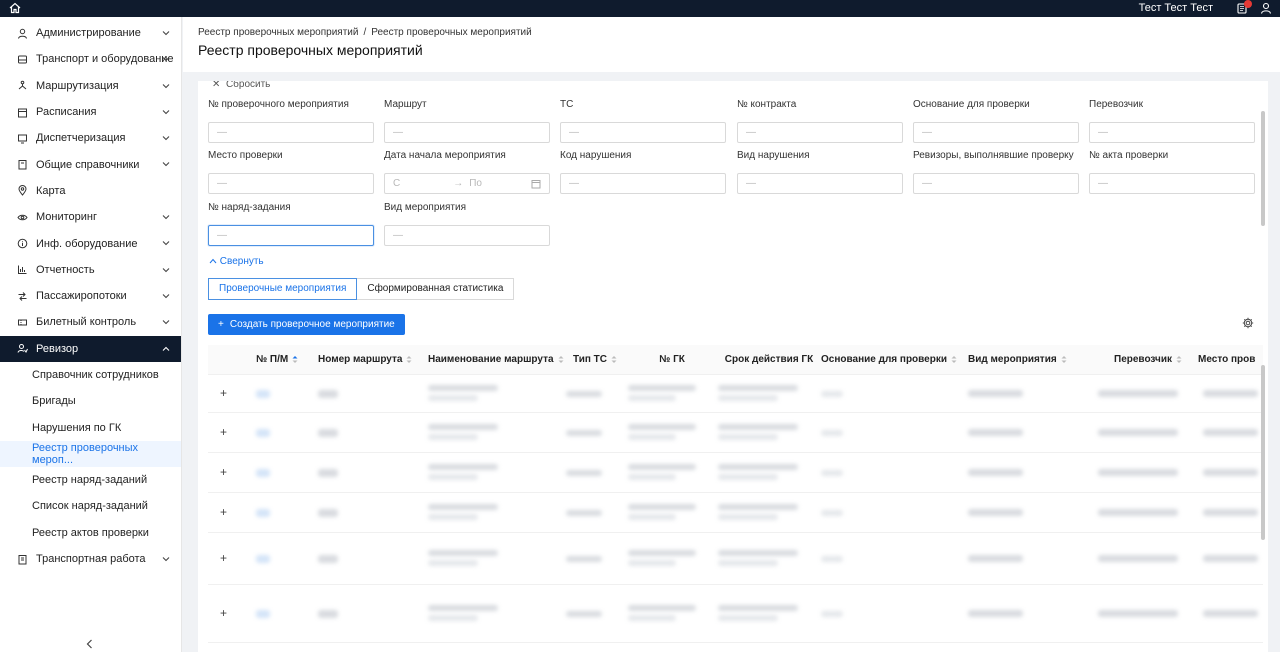 This screenshot has width=1280, height=652. I want to click on column-header: Номер маршрута, so click(372, 360).